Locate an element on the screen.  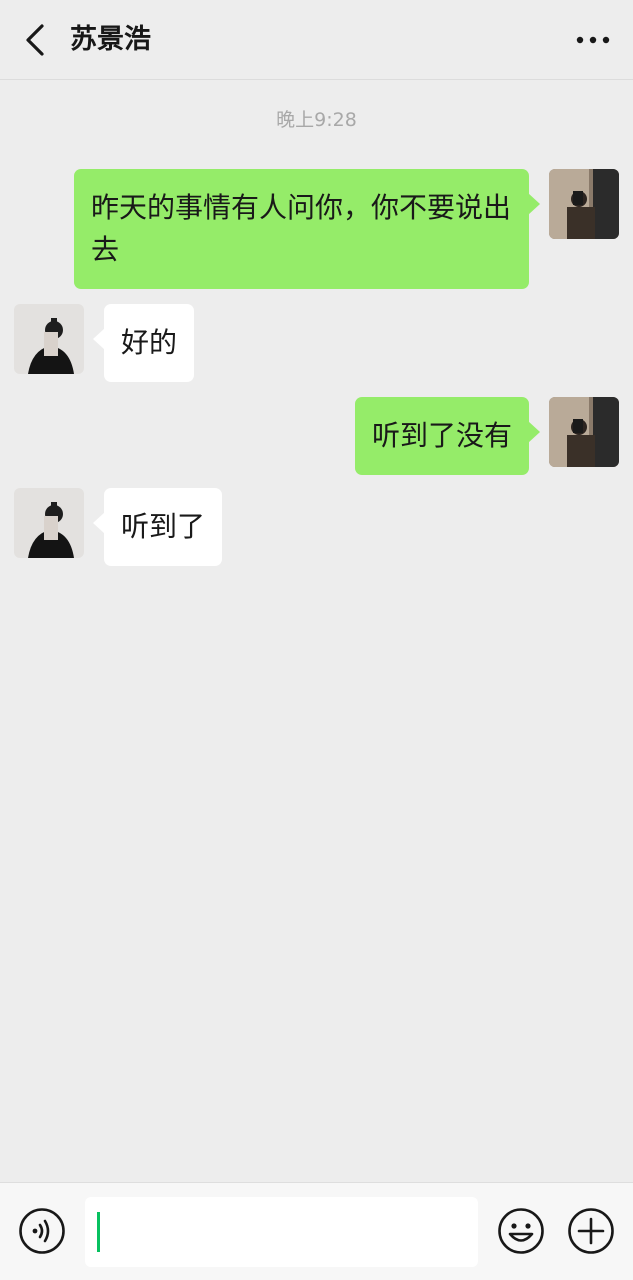
message-bubble-received: 好的 is located at coordinates (143, 343).